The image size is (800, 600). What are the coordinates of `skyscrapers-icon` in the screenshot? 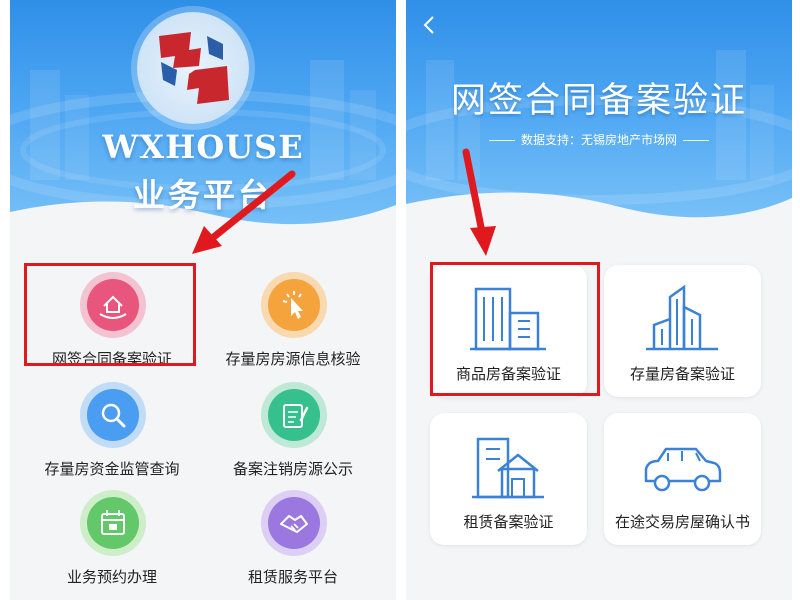 It's located at (682, 317).